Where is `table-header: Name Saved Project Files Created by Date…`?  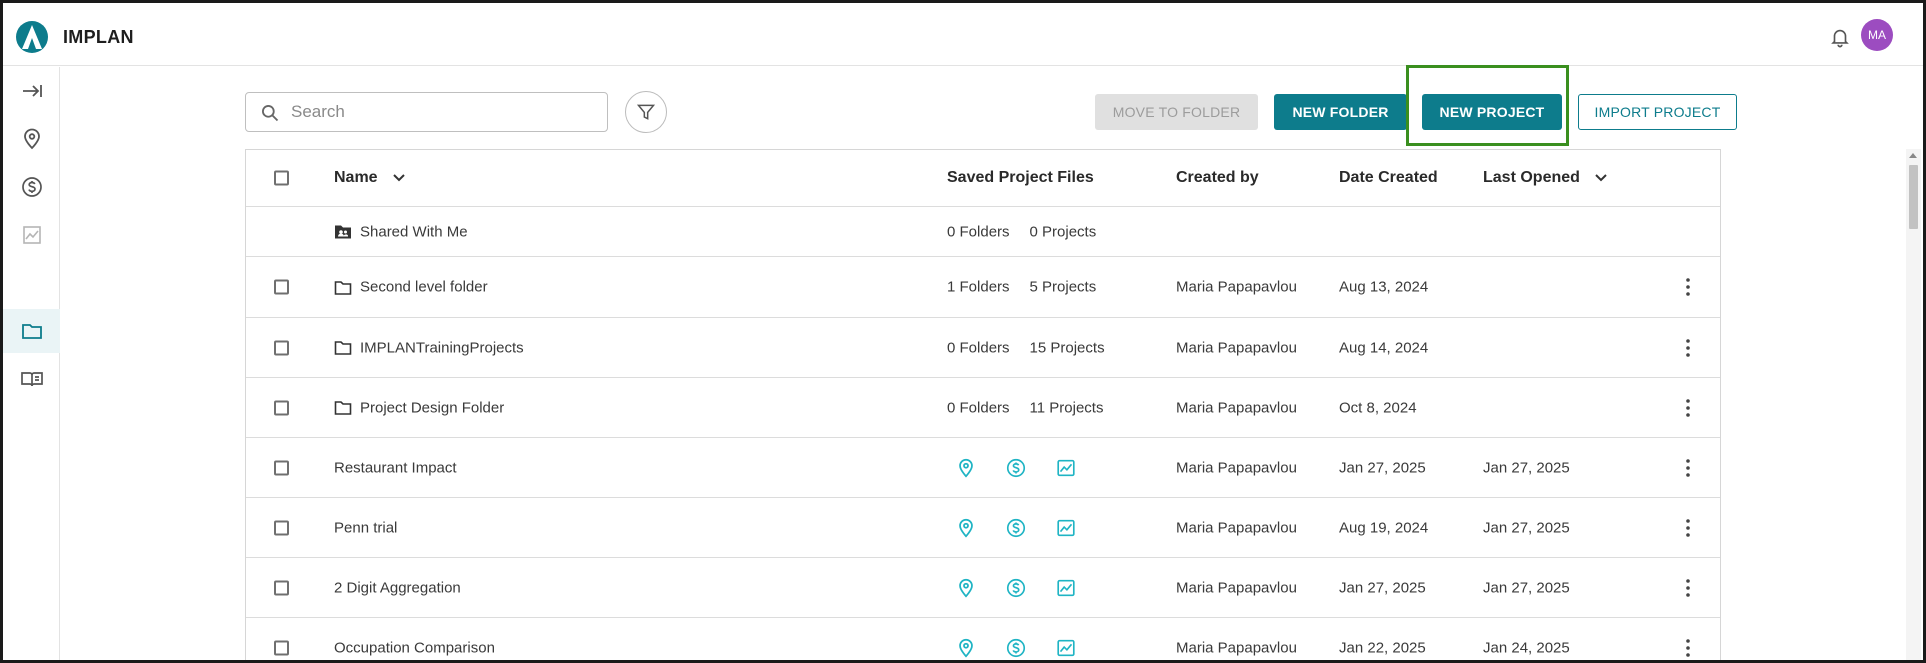 table-header: Name Saved Project Files Created by Date… is located at coordinates (983, 178).